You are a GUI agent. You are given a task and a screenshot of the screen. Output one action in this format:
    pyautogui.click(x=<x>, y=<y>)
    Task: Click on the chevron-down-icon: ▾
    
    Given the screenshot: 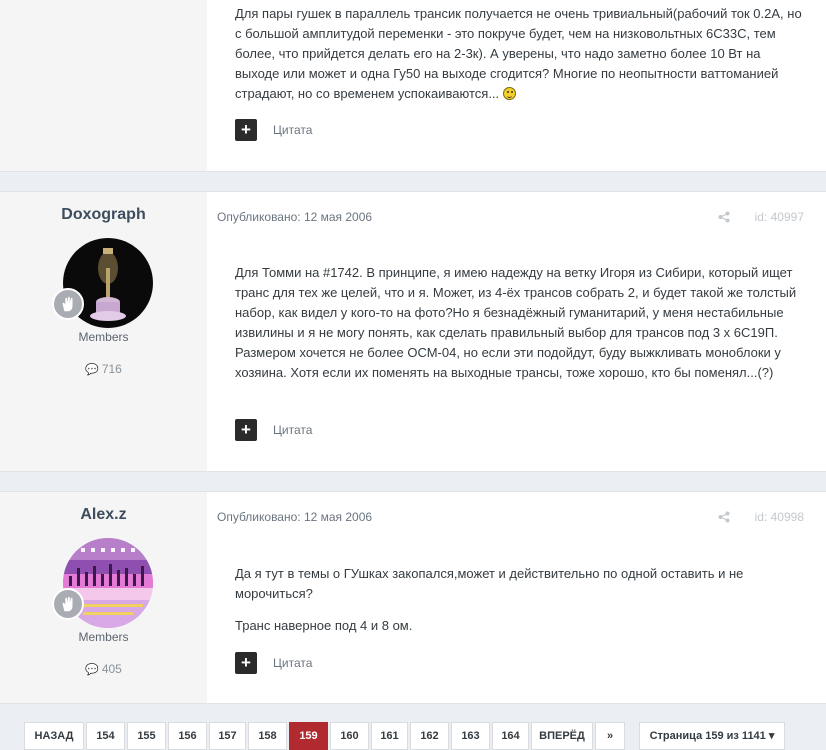 What is the action you would take?
    pyautogui.click(x=771, y=736)
    